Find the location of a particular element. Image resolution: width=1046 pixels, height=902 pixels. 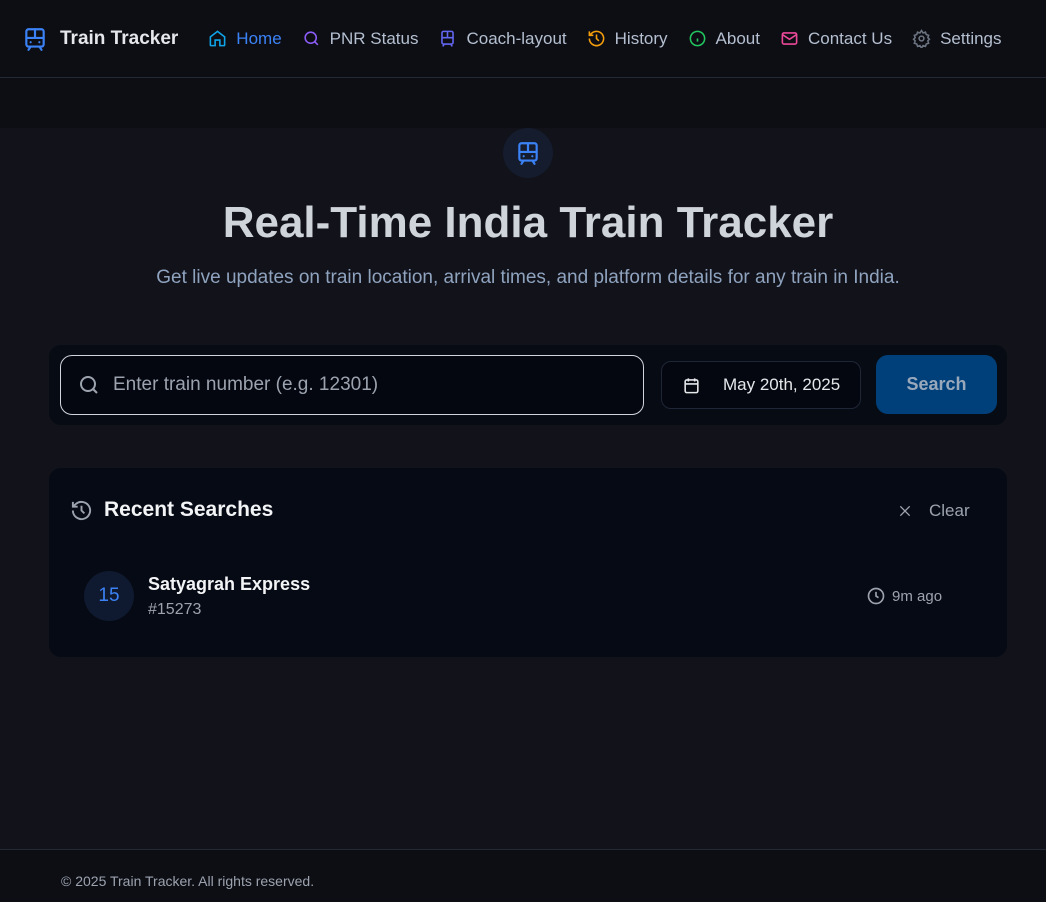

nav-pnr-status: PNR Status is located at coordinates (360, 38).